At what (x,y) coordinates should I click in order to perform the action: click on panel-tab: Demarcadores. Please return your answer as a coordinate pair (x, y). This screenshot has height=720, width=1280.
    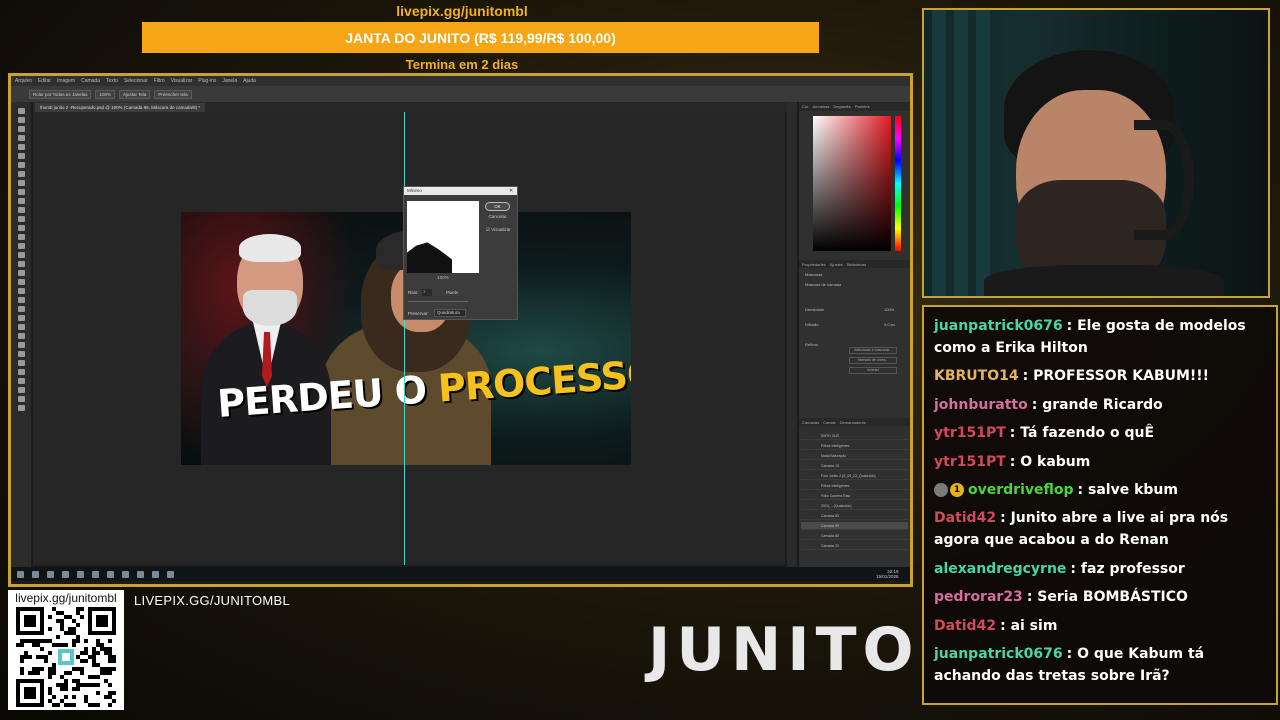
    Looking at the image, I should click on (853, 422).